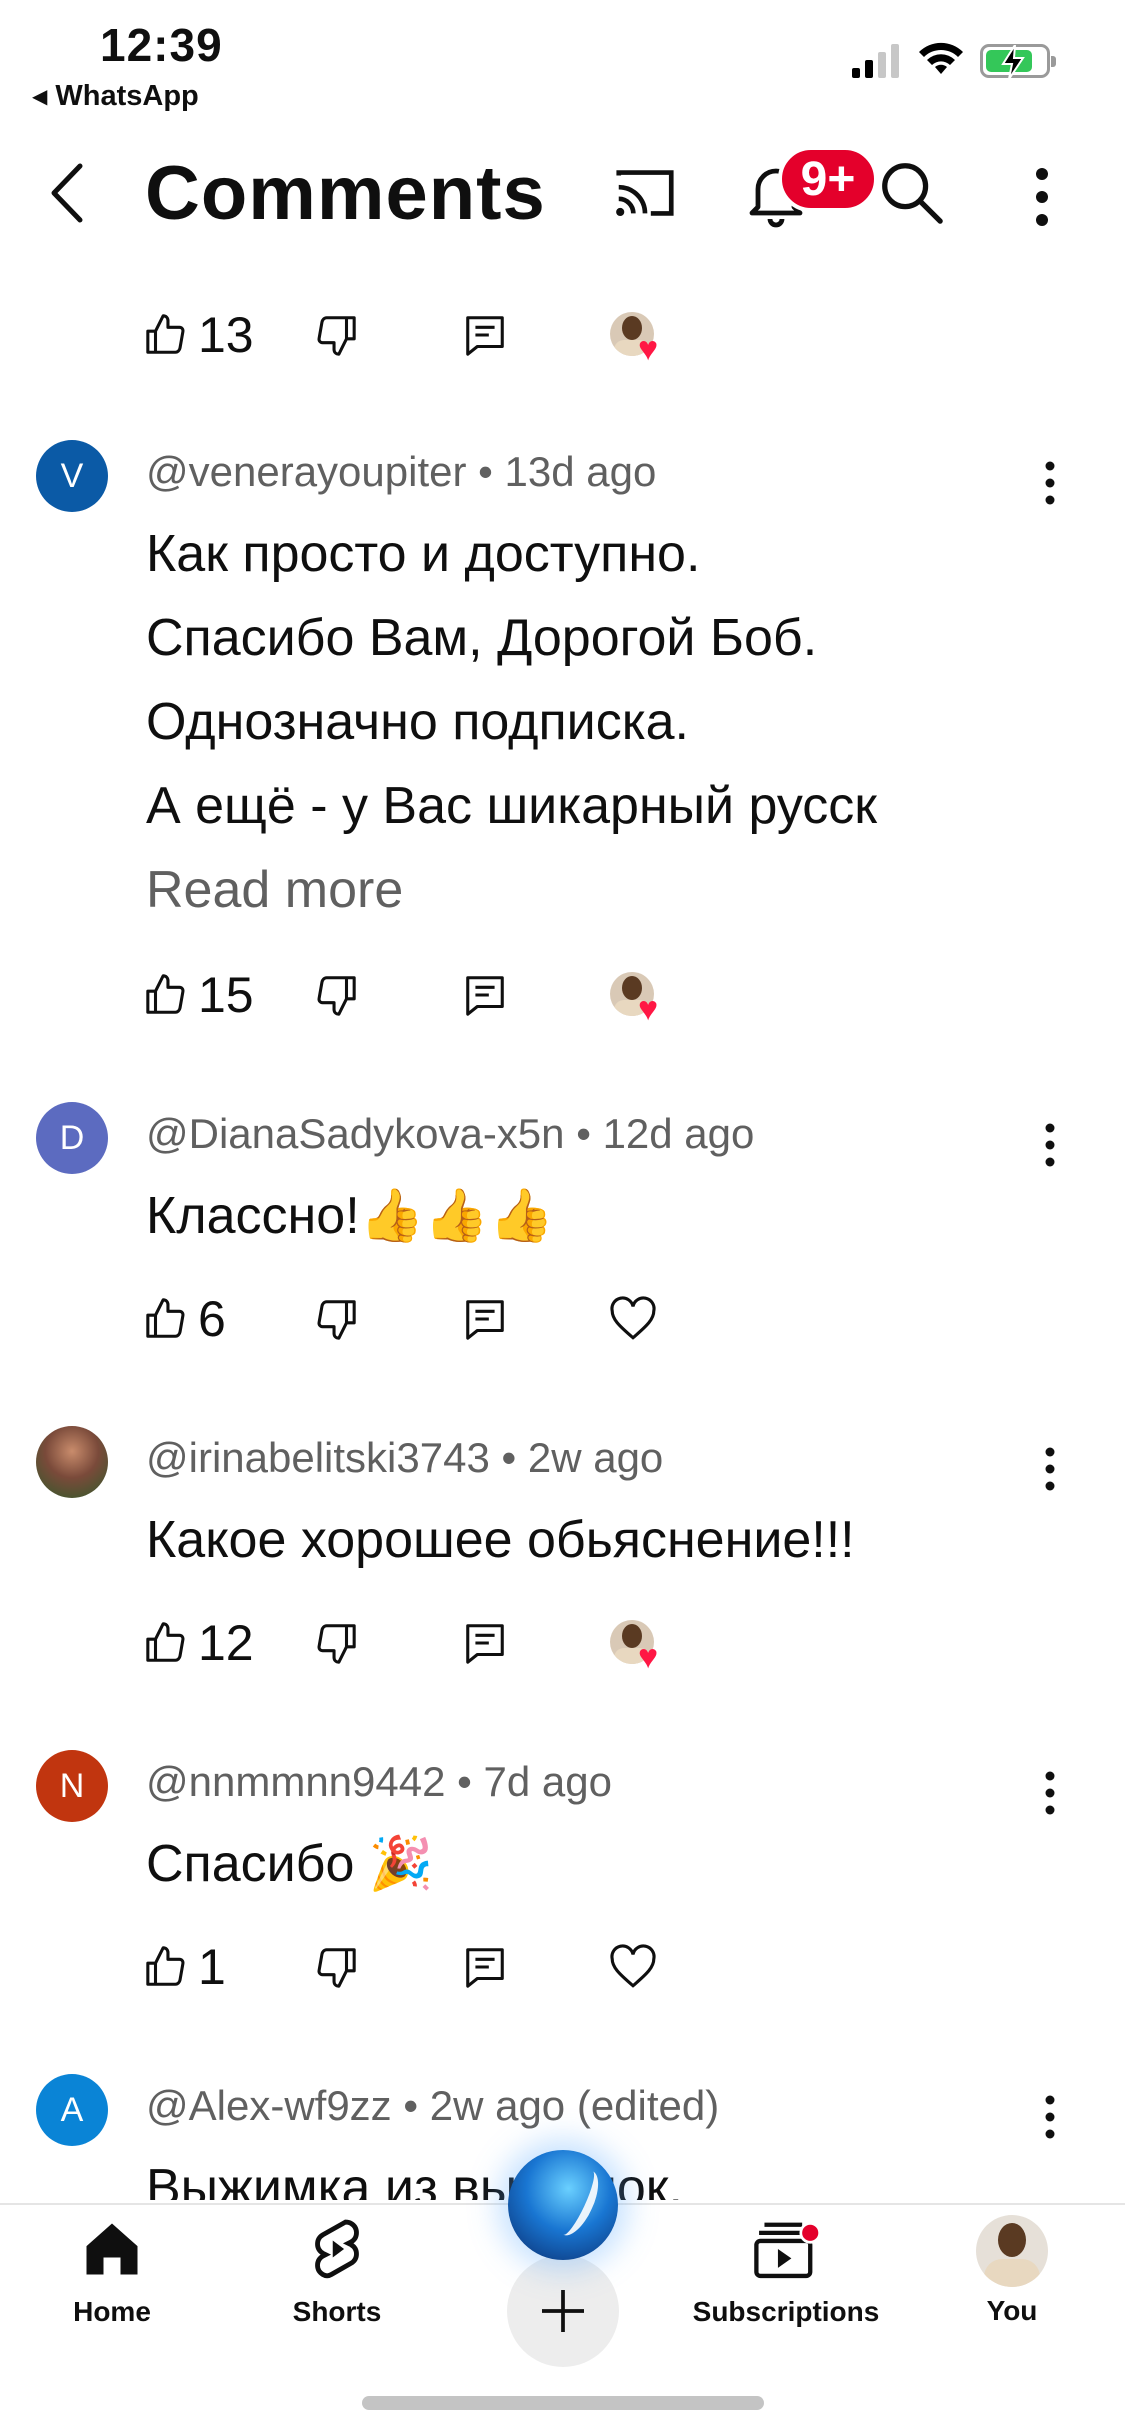 The width and height of the screenshot is (1125, 2436). I want to click on like-button: 12, so click(199, 1643).